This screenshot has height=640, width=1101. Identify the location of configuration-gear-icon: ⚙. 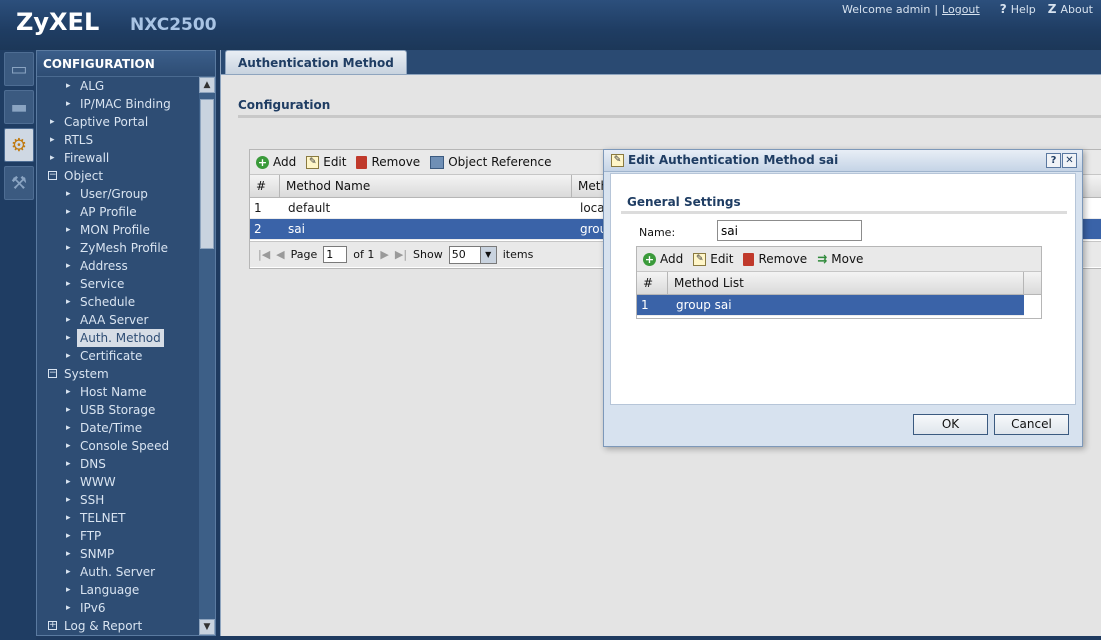
(19, 145).